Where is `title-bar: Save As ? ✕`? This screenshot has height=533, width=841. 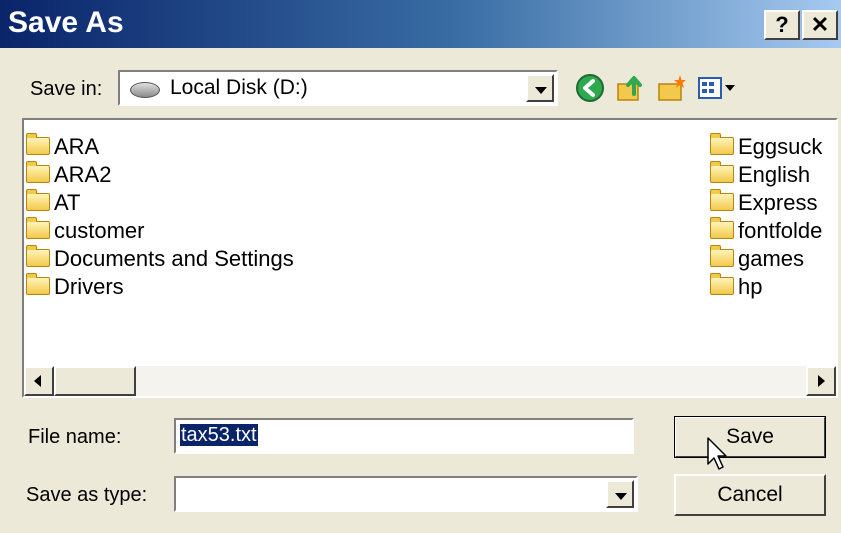 title-bar: Save As ? ✕ is located at coordinates (420, 24).